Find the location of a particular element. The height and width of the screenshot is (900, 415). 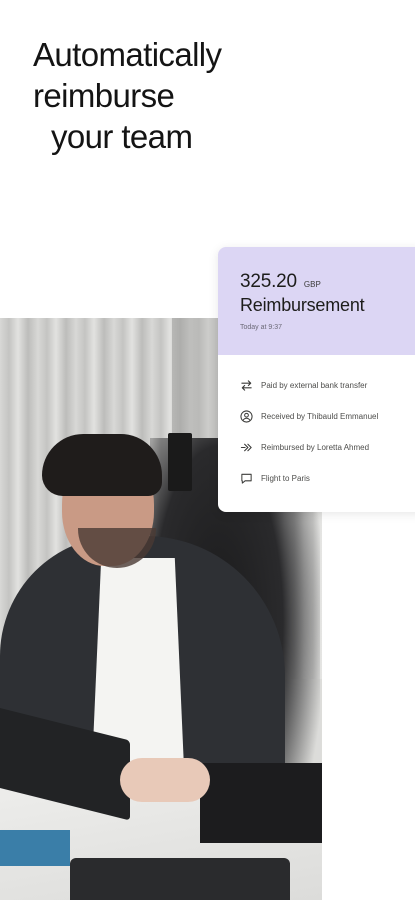

detail-label: Received by Thibauld Emmanuel is located at coordinates (320, 416).